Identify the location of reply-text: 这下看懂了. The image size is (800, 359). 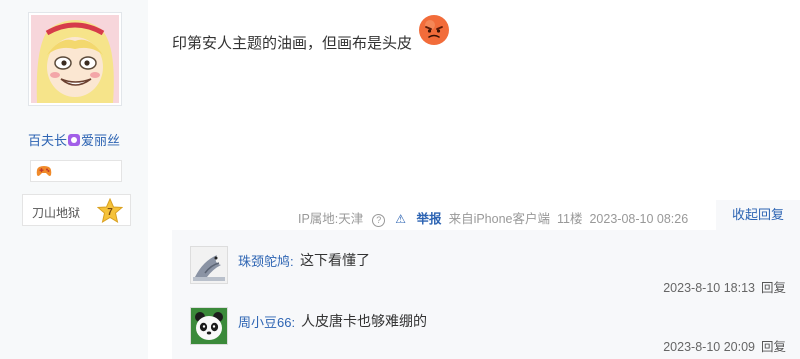
(335, 260).